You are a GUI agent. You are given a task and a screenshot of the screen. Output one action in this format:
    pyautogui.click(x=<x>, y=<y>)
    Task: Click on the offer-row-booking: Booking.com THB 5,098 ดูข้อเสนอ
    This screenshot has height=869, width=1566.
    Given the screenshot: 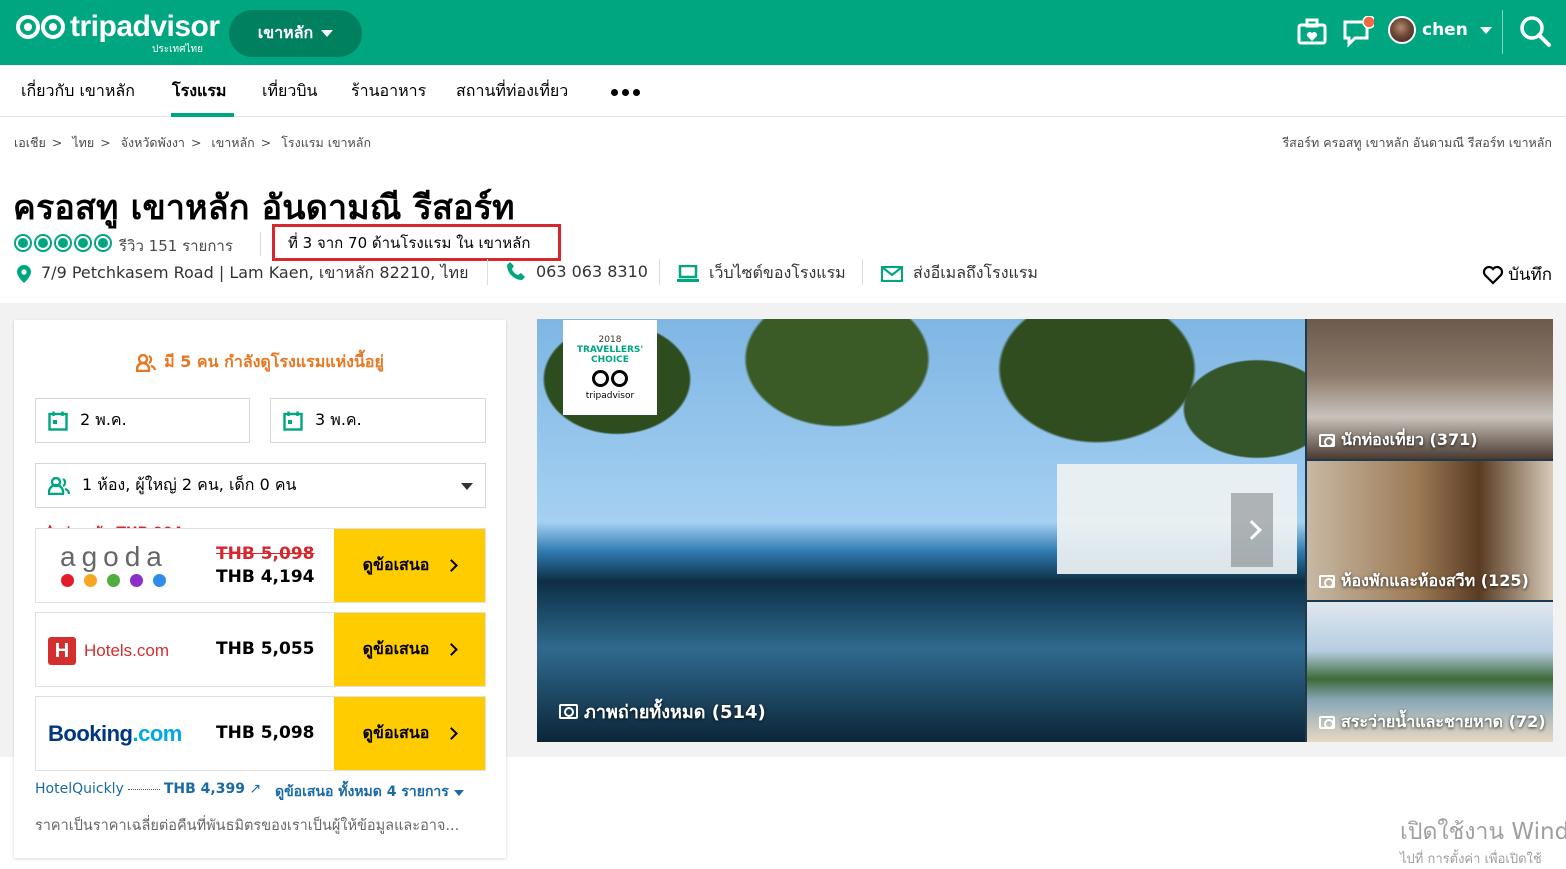 What is the action you would take?
    pyautogui.click(x=260, y=733)
    